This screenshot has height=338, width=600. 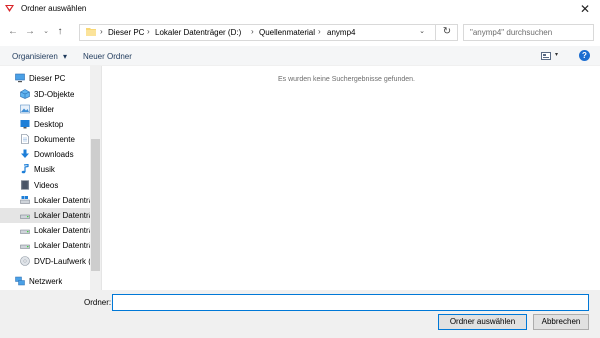 I want to click on scrollbar-thumb, so click(x=95, y=205).